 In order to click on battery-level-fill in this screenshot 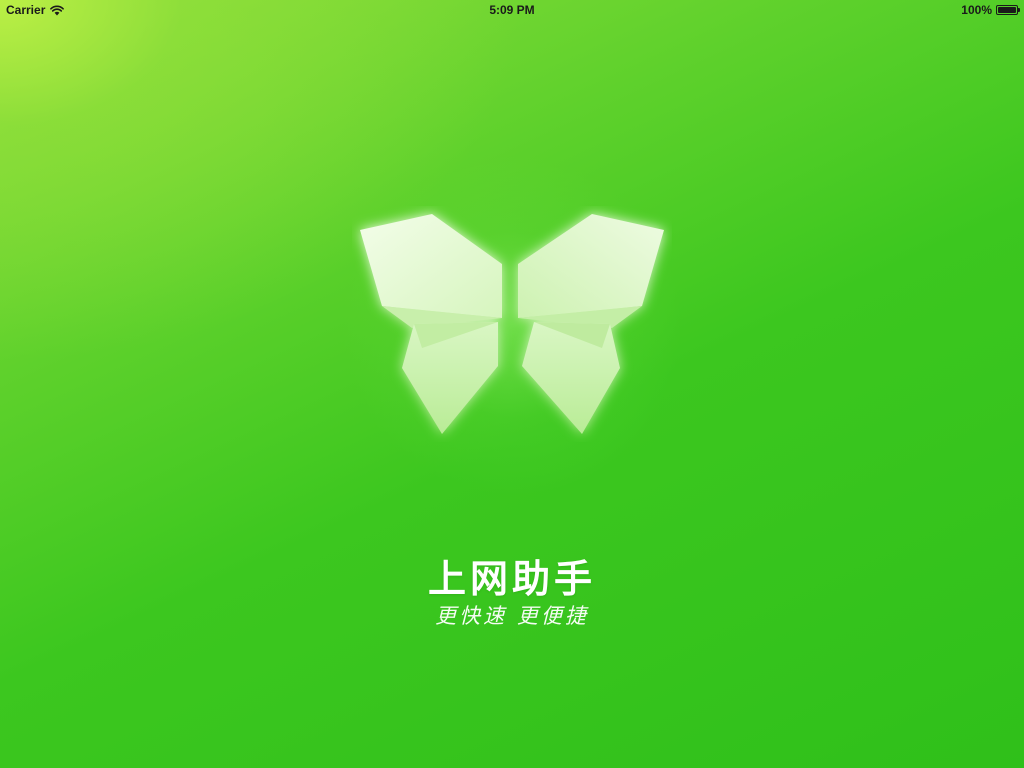, I will do `click(1007, 10)`.